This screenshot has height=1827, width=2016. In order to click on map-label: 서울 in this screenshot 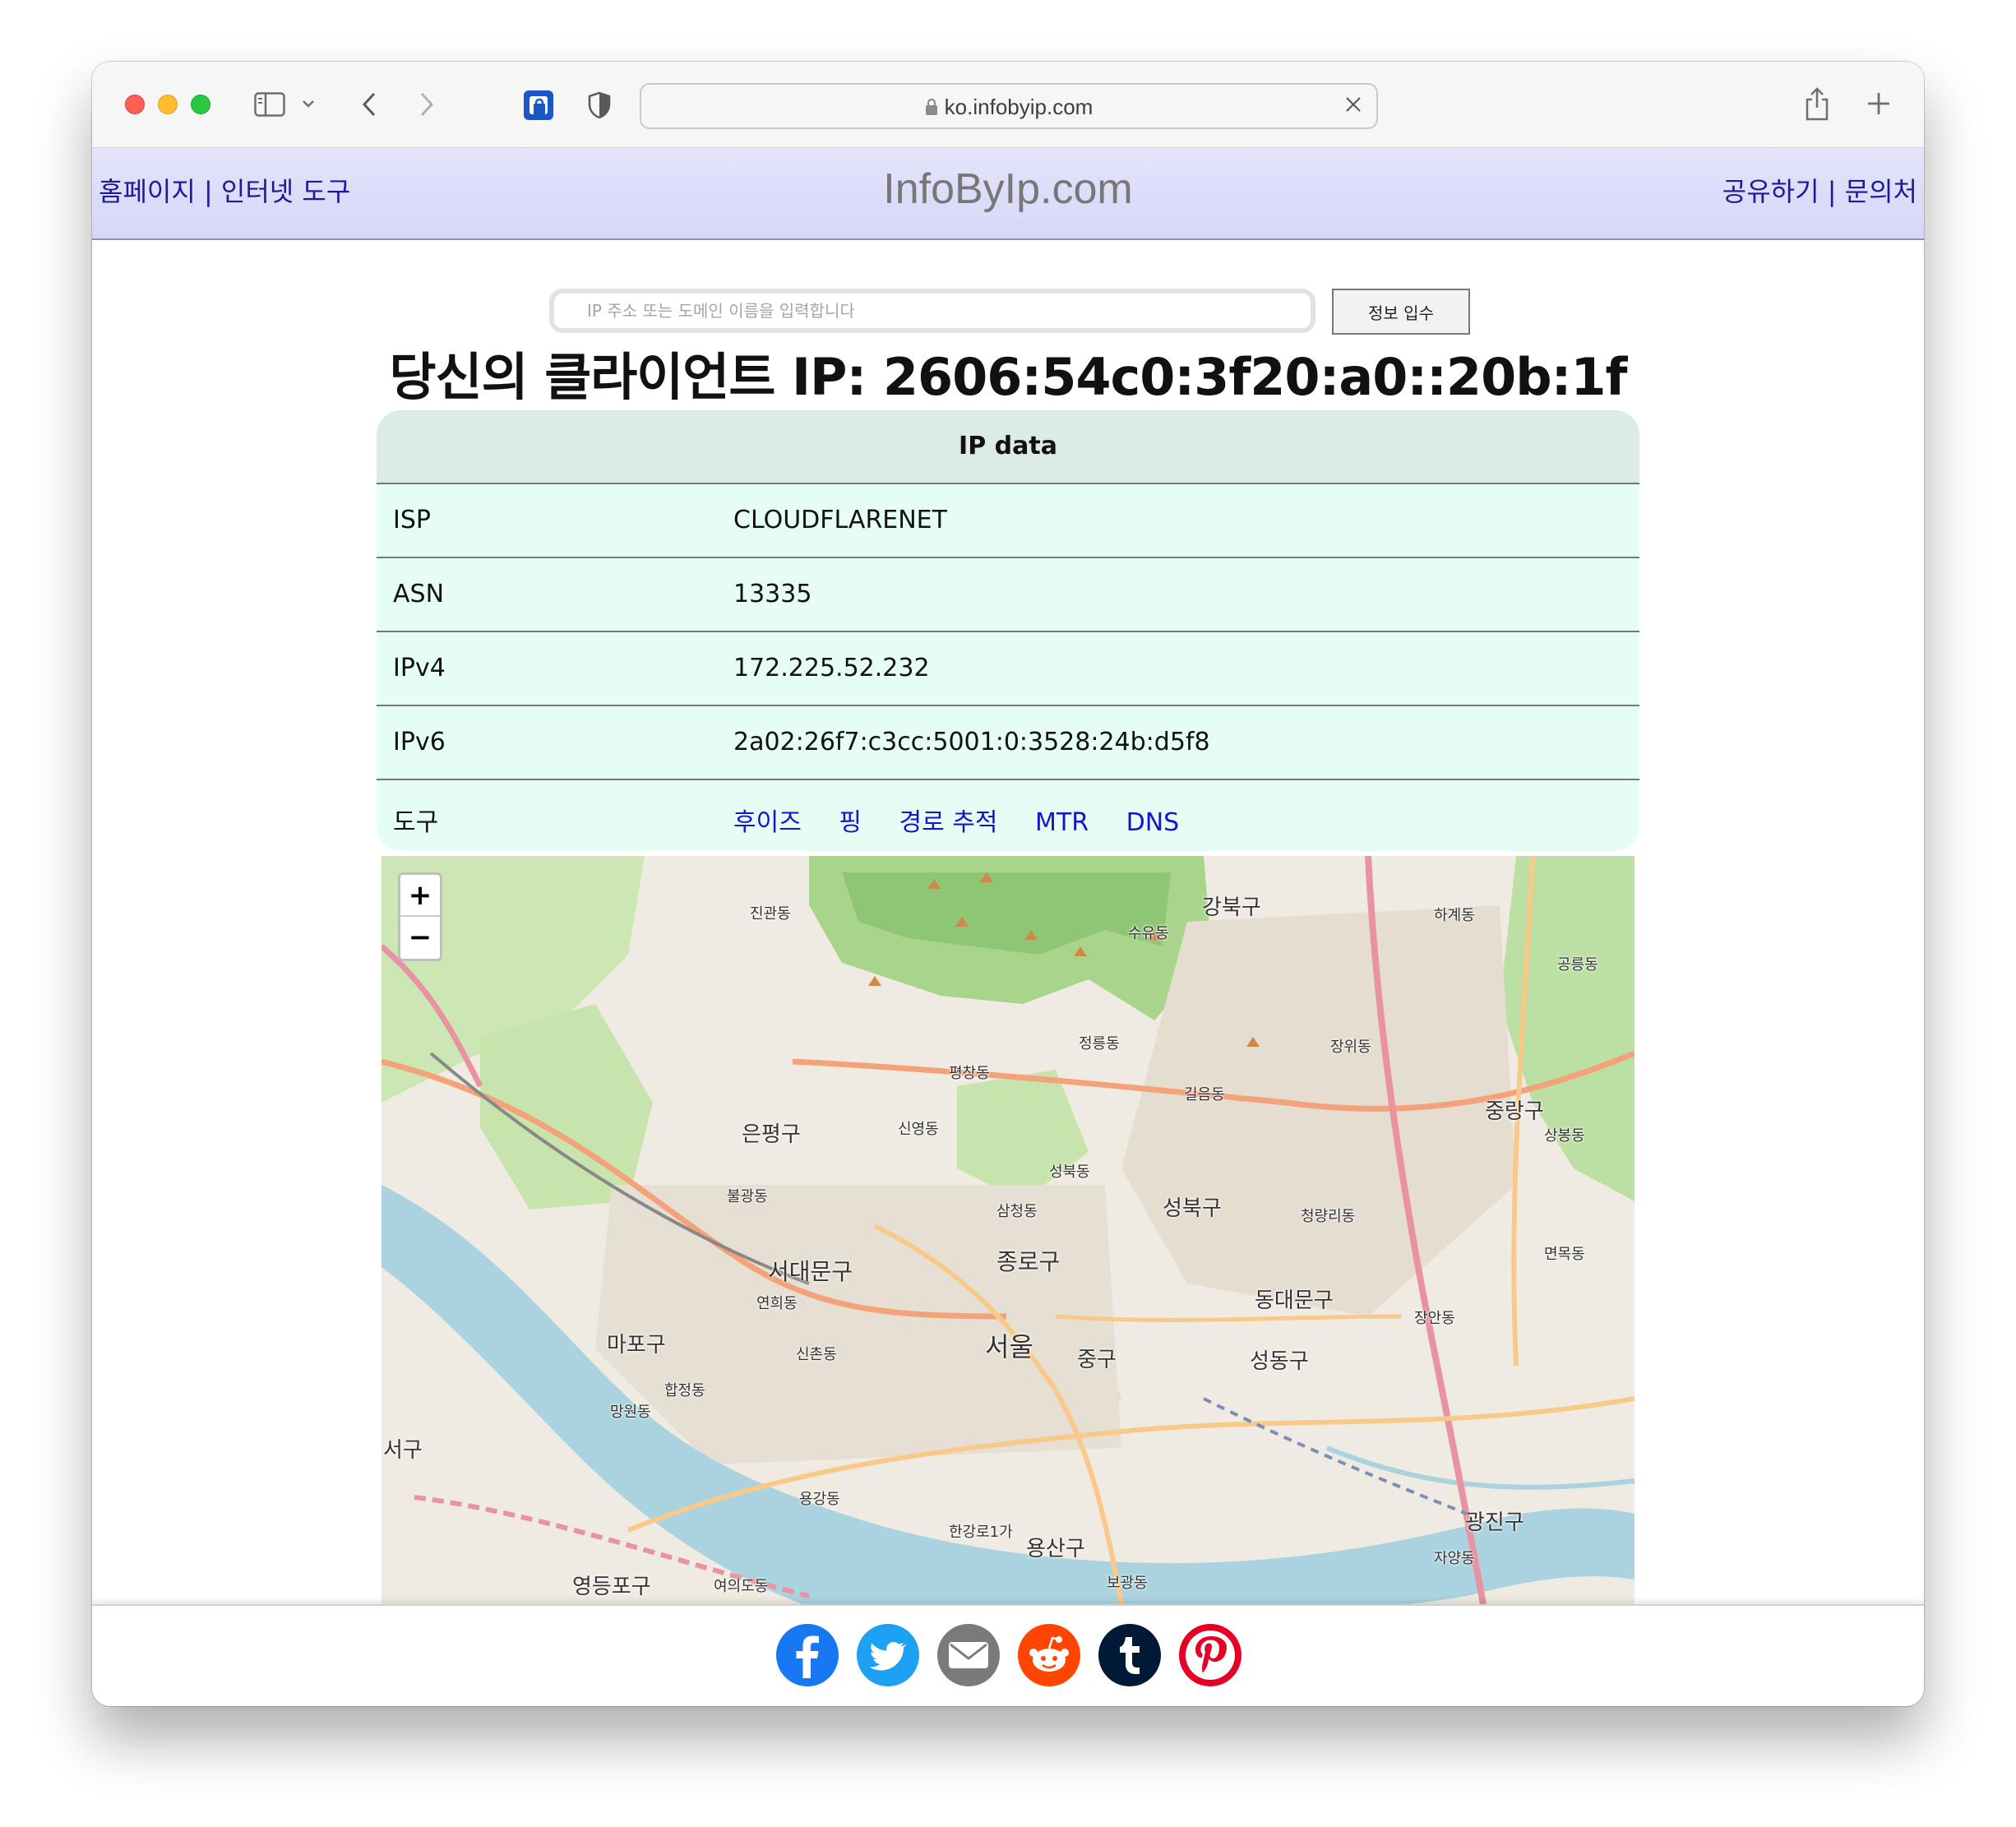, I will do `click(1009, 1346)`.